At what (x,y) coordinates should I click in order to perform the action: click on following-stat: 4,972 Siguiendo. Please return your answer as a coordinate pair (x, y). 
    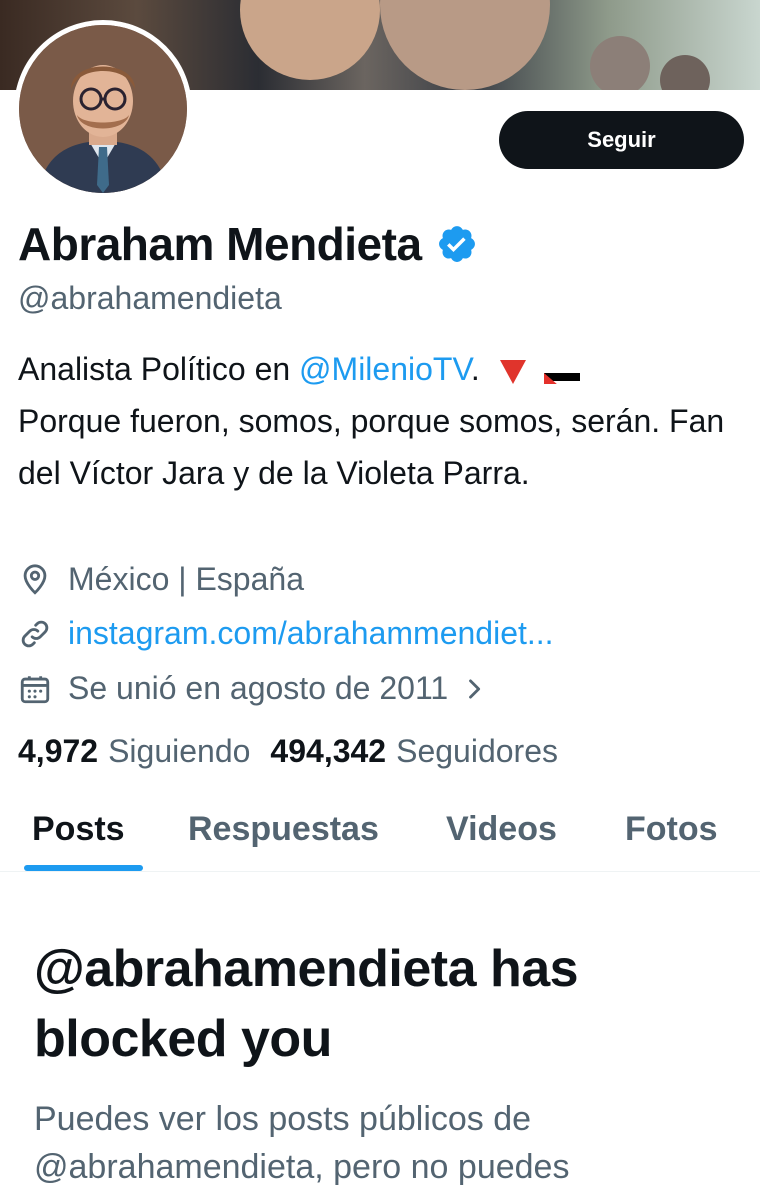
    Looking at the image, I should click on (134, 751).